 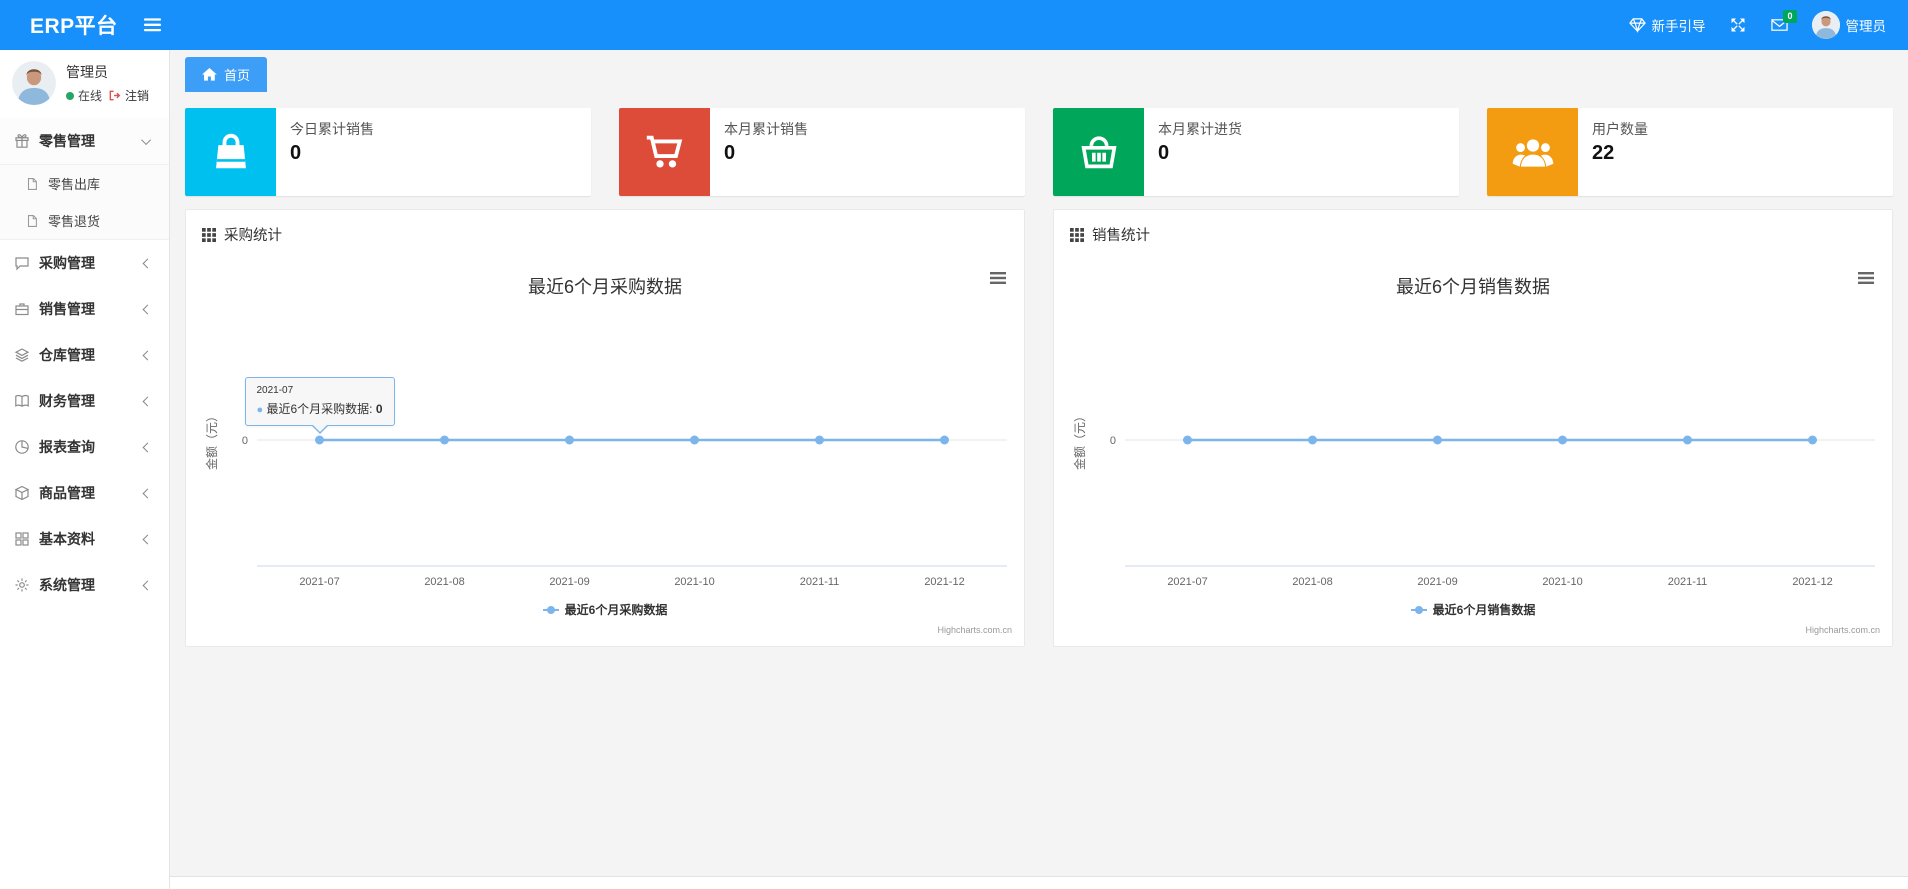 I want to click on legend-item: 最近6个月采购数据, so click(x=605, y=609).